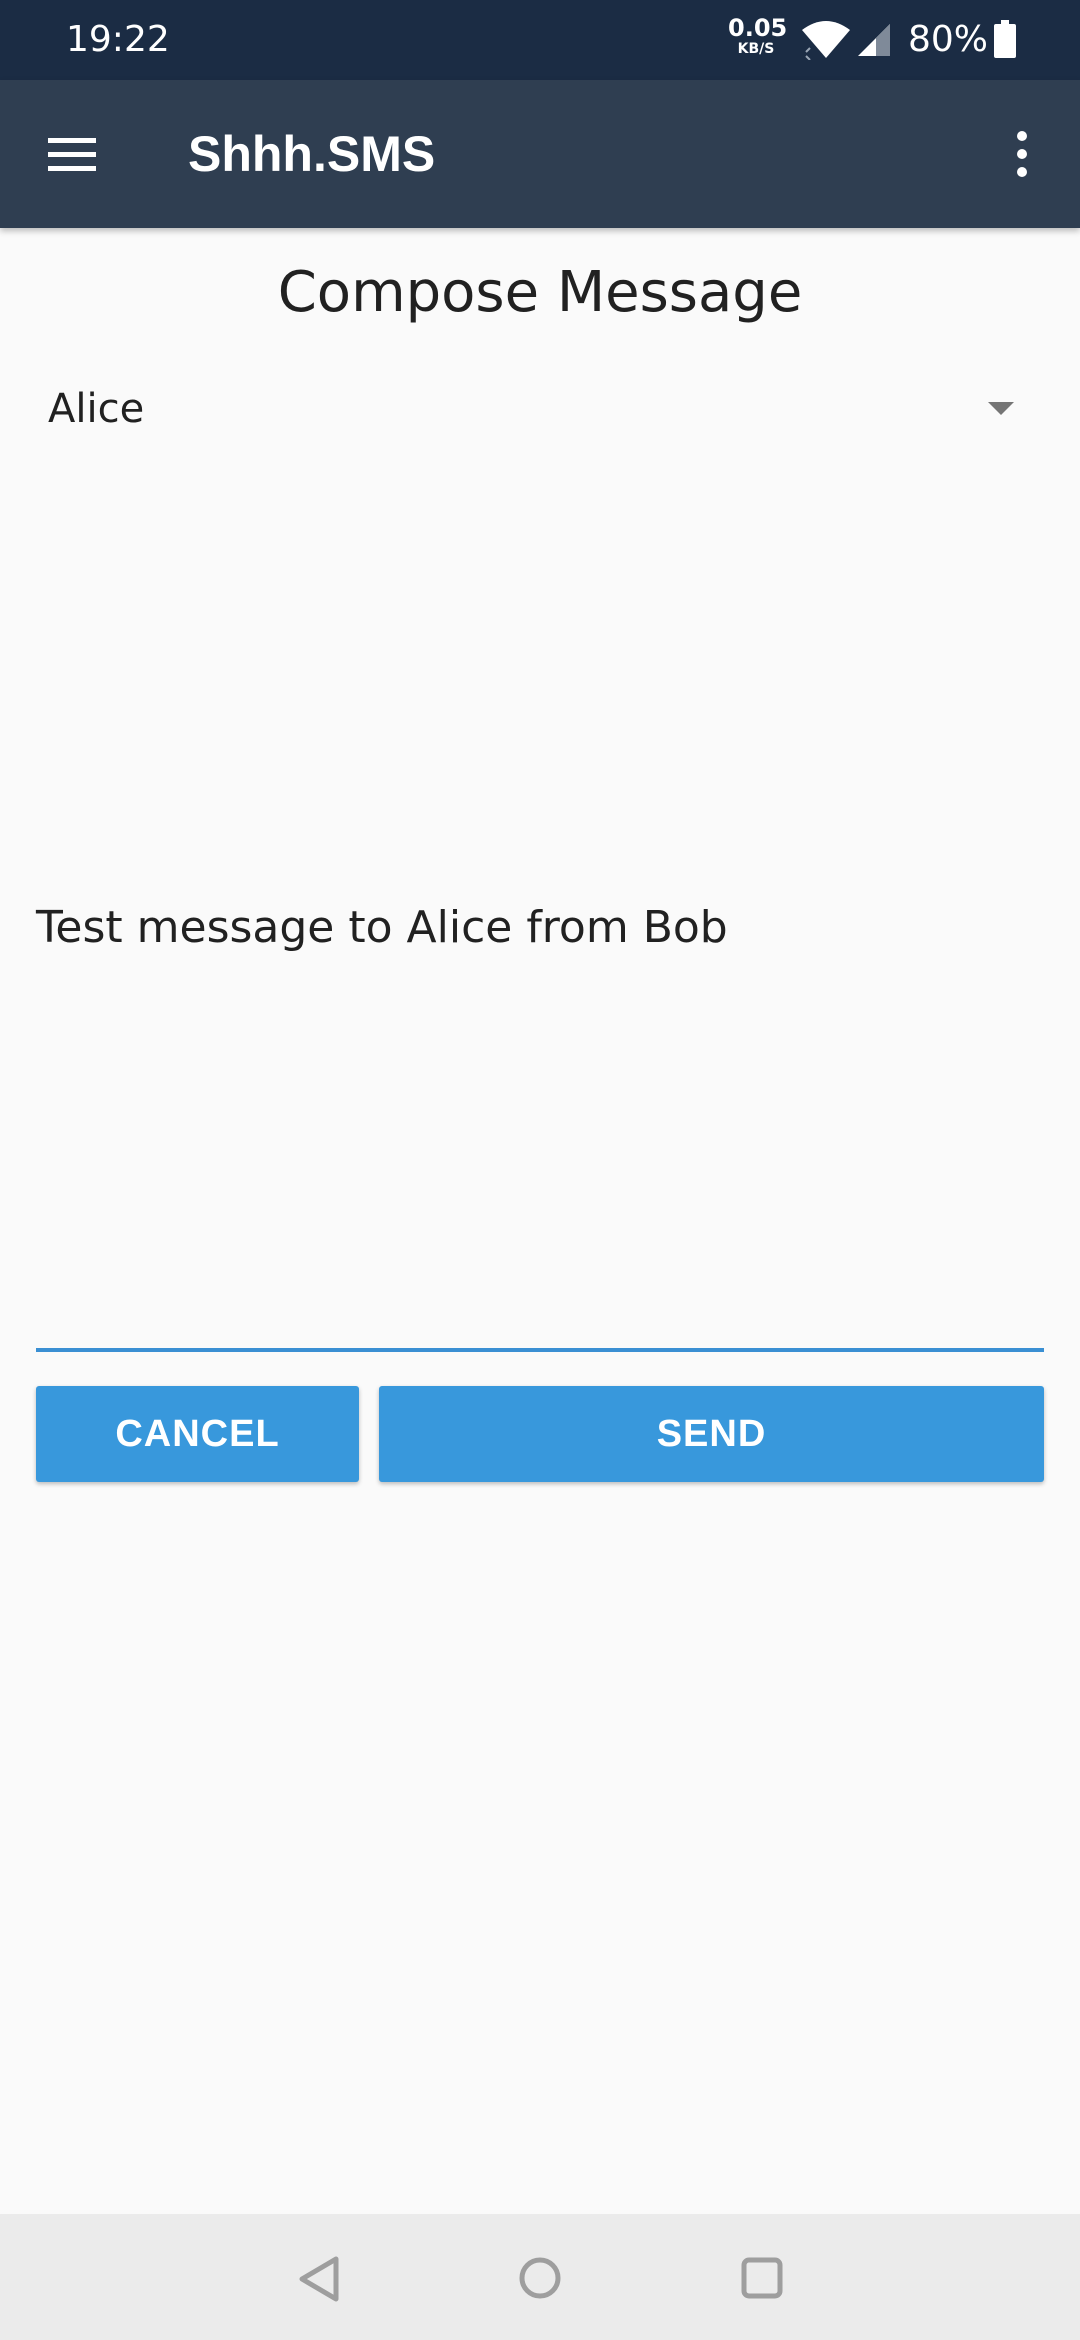 This screenshot has height=2340, width=1080. I want to click on message-input-text: Test message to Alice from Bob, so click(382, 927).